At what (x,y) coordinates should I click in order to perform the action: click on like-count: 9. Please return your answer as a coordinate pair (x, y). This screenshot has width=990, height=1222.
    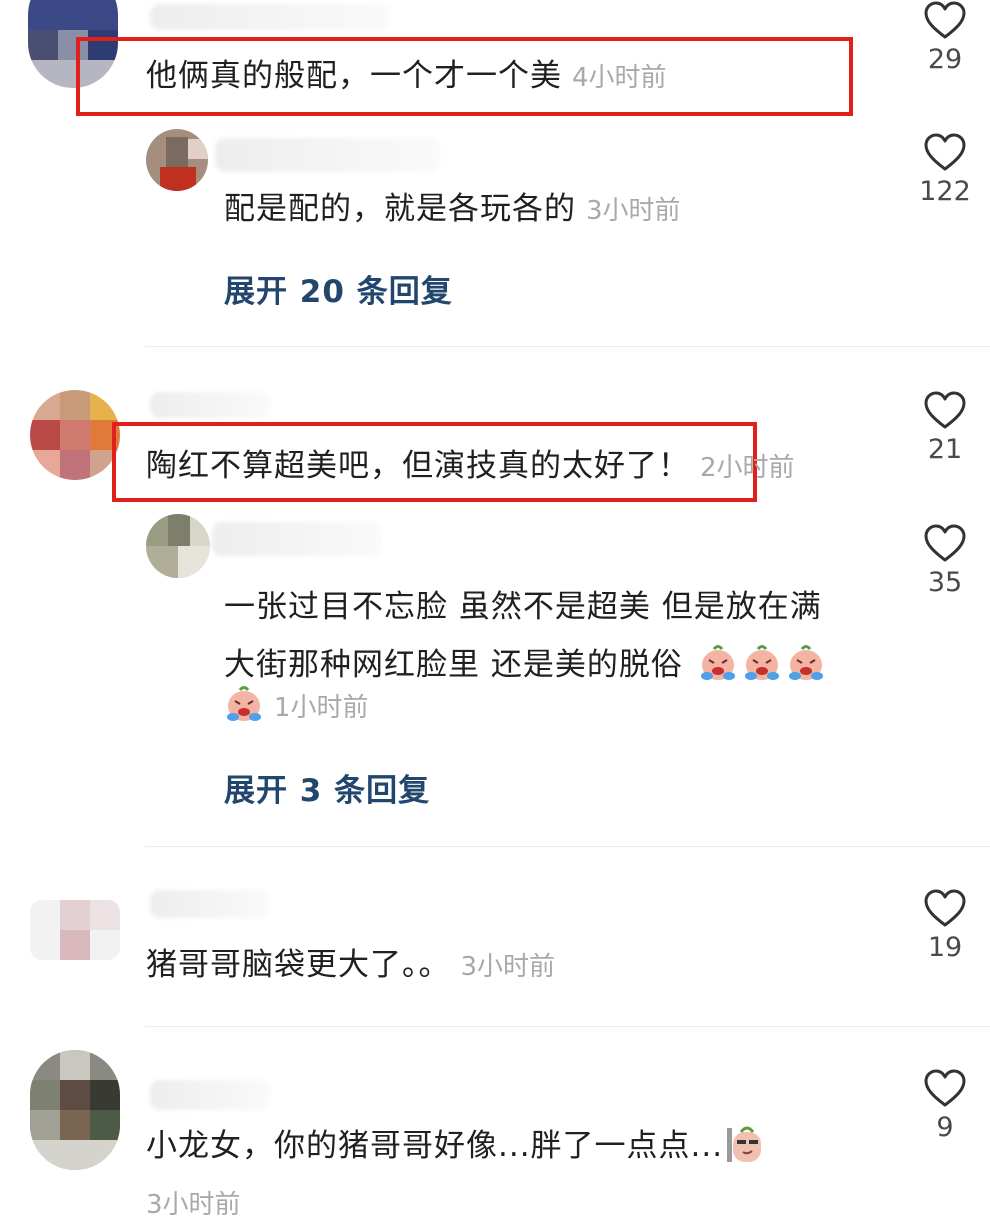
    Looking at the image, I should click on (945, 1127).